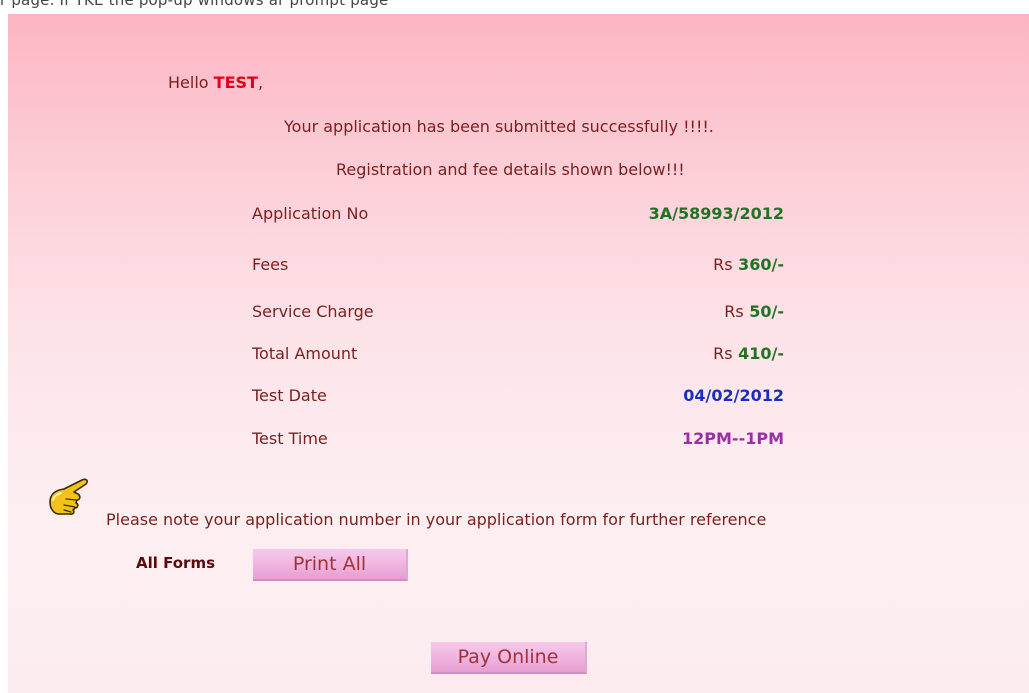 The width and height of the screenshot is (1029, 693). What do you see at coordinates (188, 82) in the screenshot?
I see `greeting-prefix: Hello` at bounding box center [188, 82].